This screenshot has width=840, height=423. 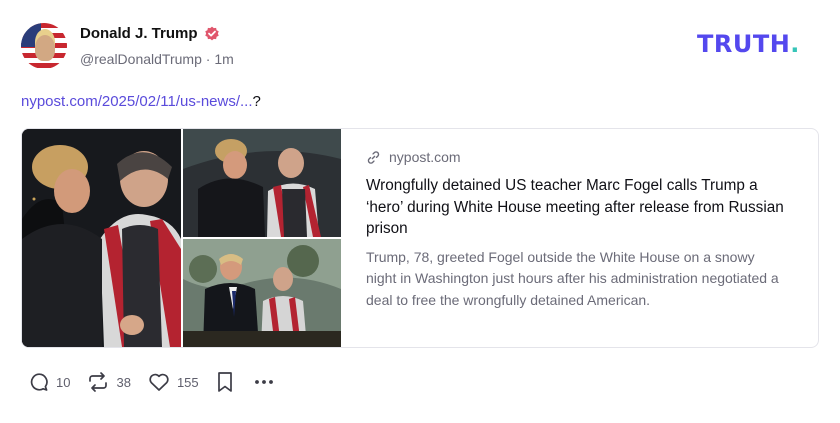 What do you see at coordinates (256, 101) in the screenshot?
I see `post-link-suffix: ?` at bounding box center [256, 101].